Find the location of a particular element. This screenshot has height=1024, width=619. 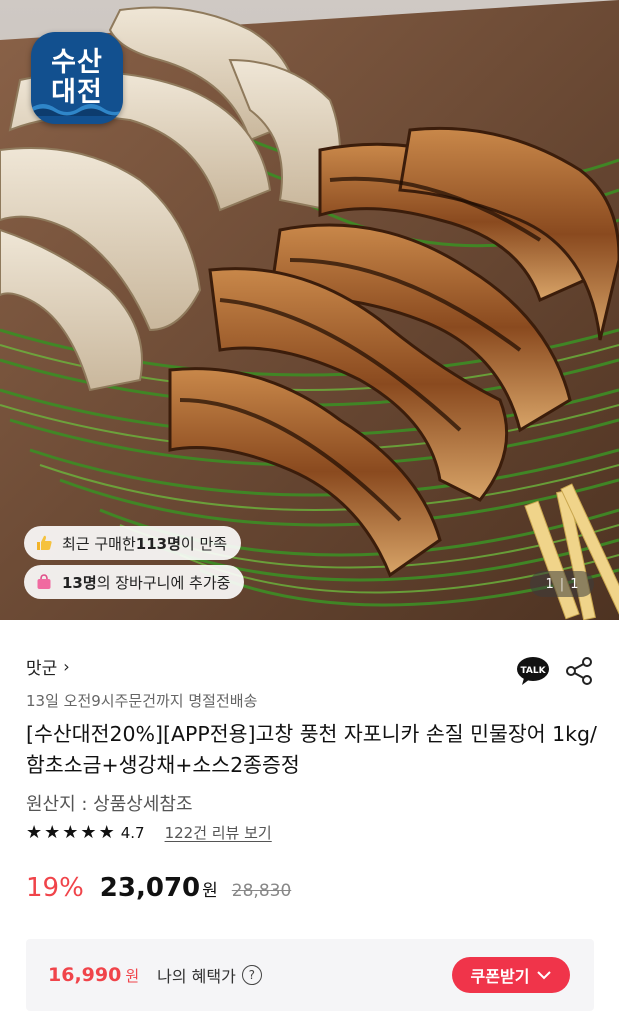

benefit-label: 나의 혜택가 is located at coordinates (196, 976).